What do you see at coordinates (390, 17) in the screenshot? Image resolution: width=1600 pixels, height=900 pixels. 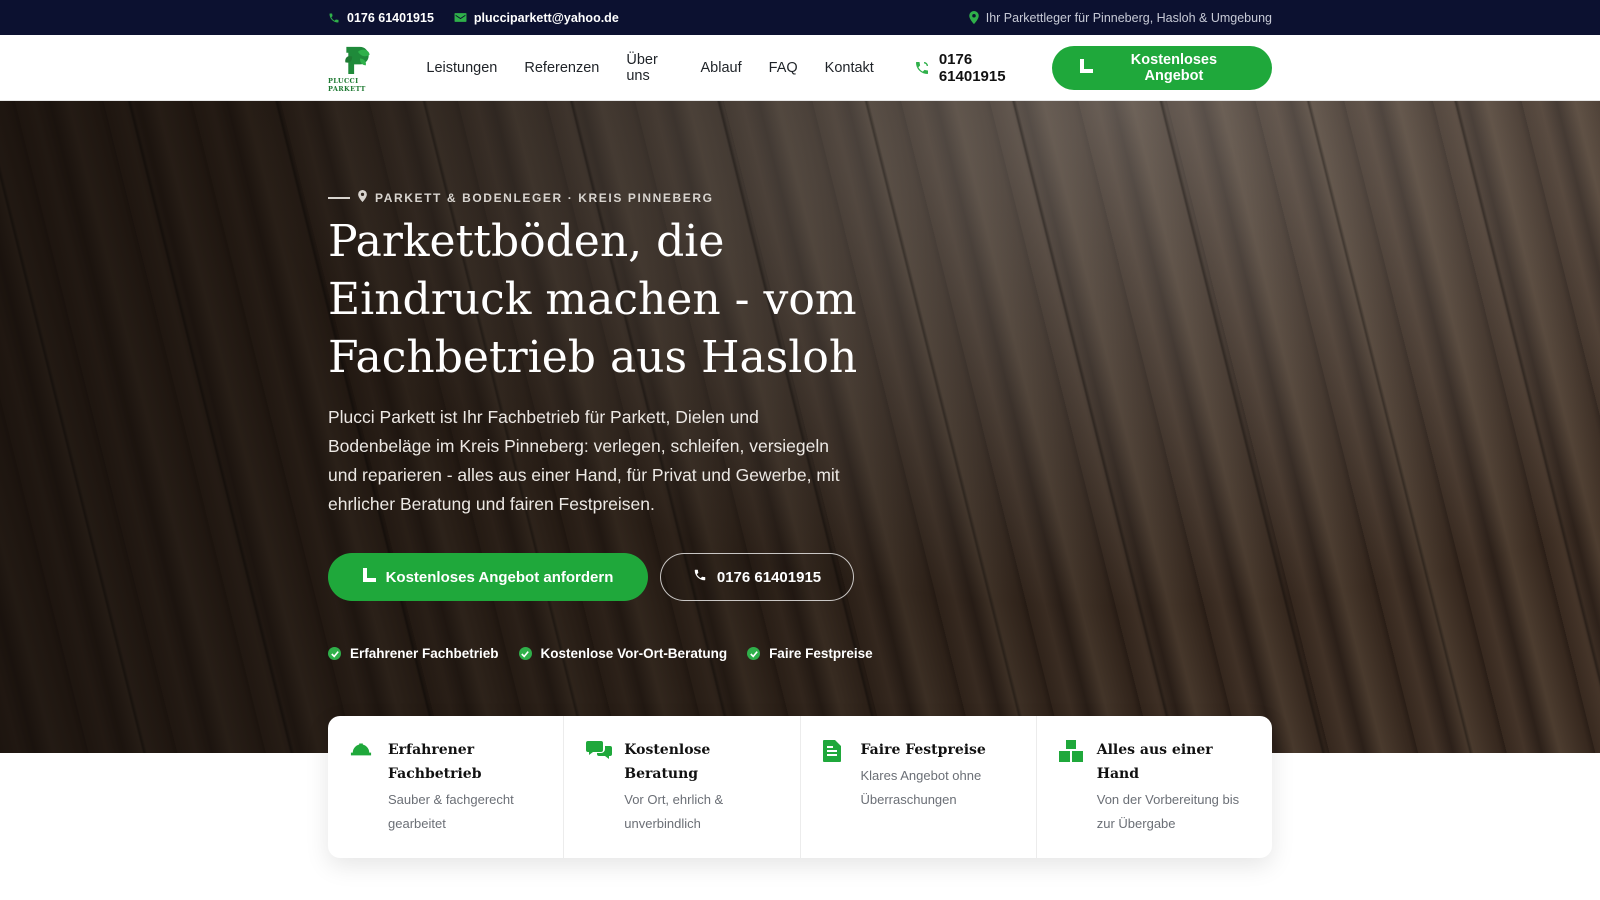 I see `topbar-phone: 0176 61401915` at bounding box center [390, 17].